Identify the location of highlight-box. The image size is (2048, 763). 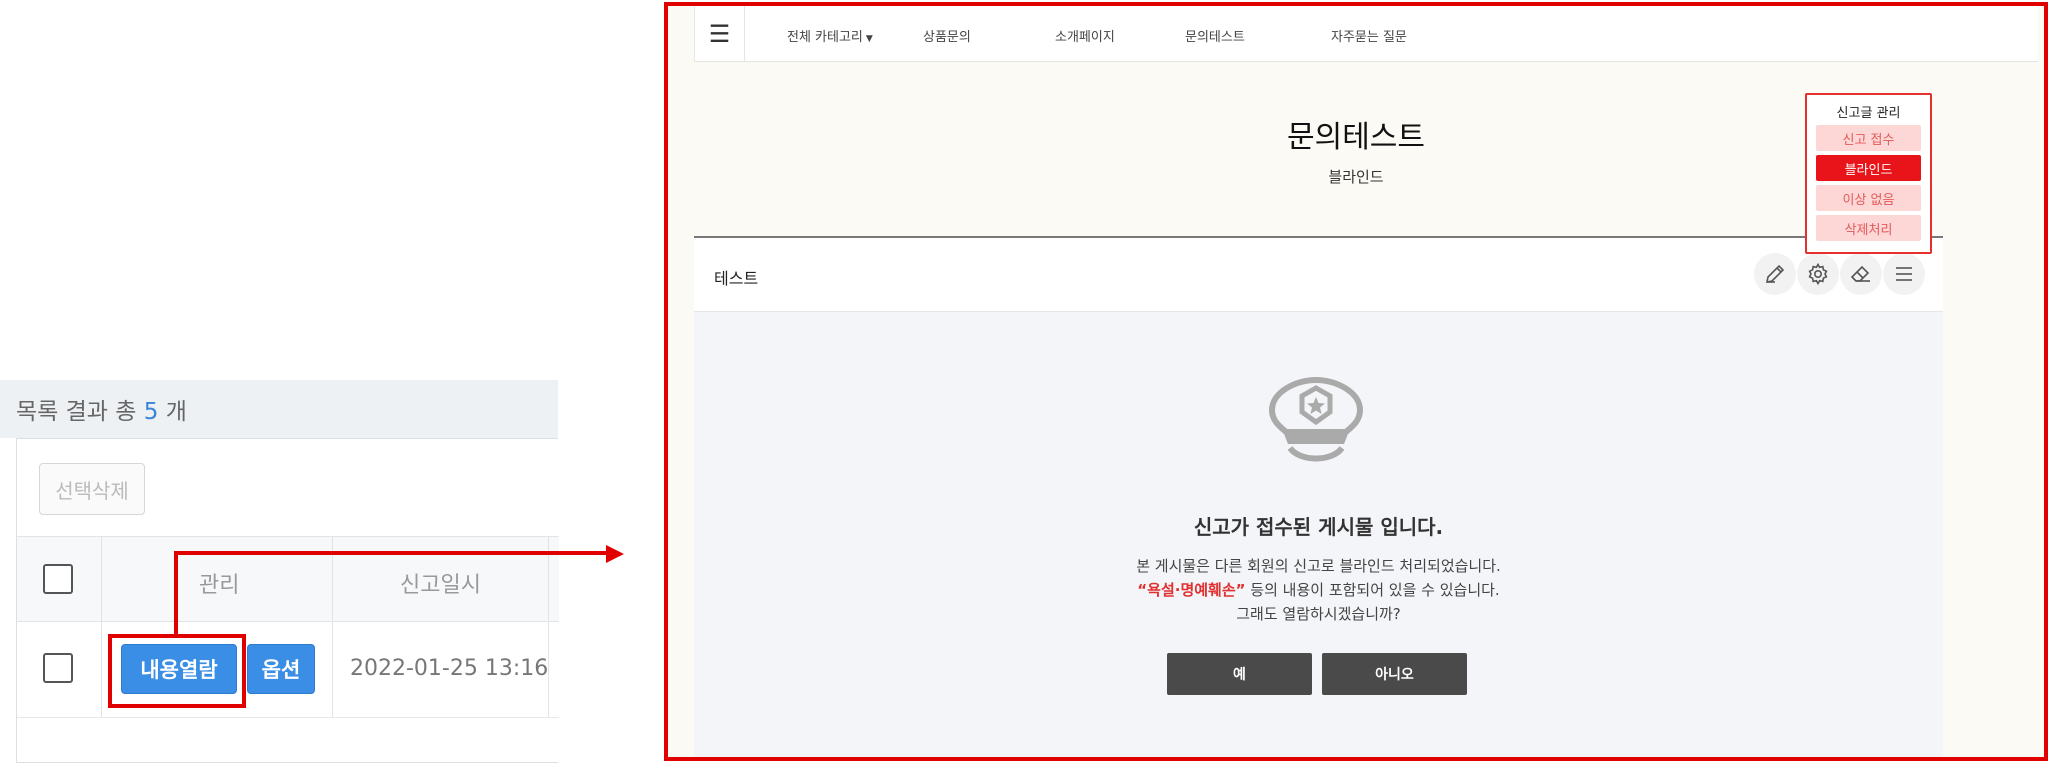
(177, 671).